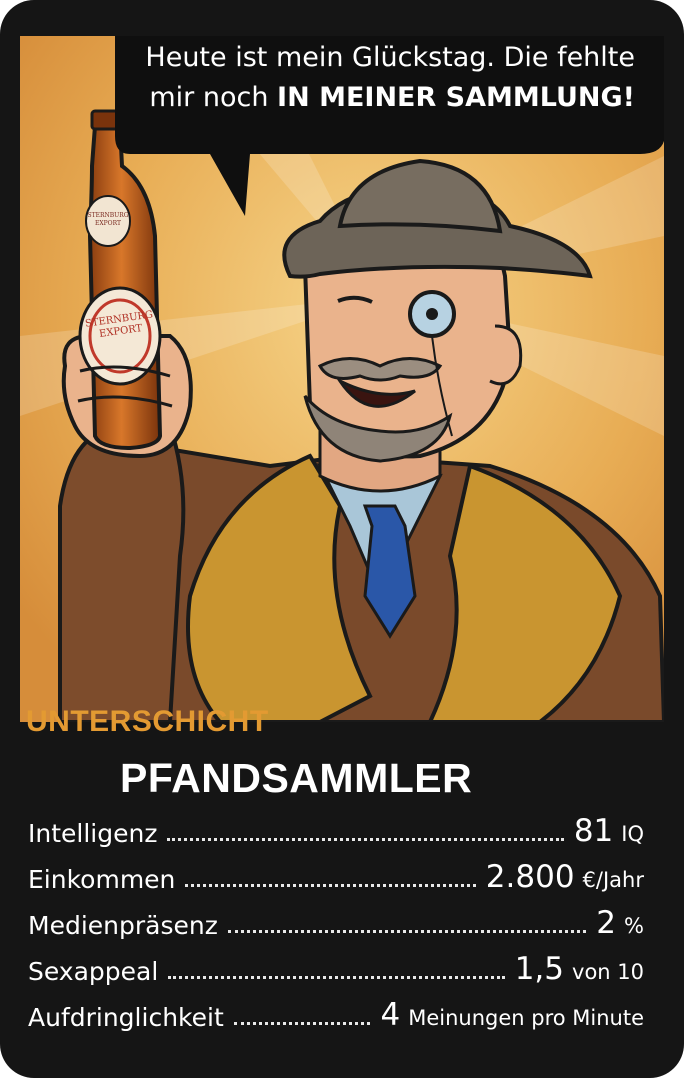  What do you see at coordinates (336, 1013) in the screenshot?
I see `stat-row-aufdringlichkeit: Aufdringlichkeit 4 Meinungen pro Minute` at bounding box center [336, 1013].